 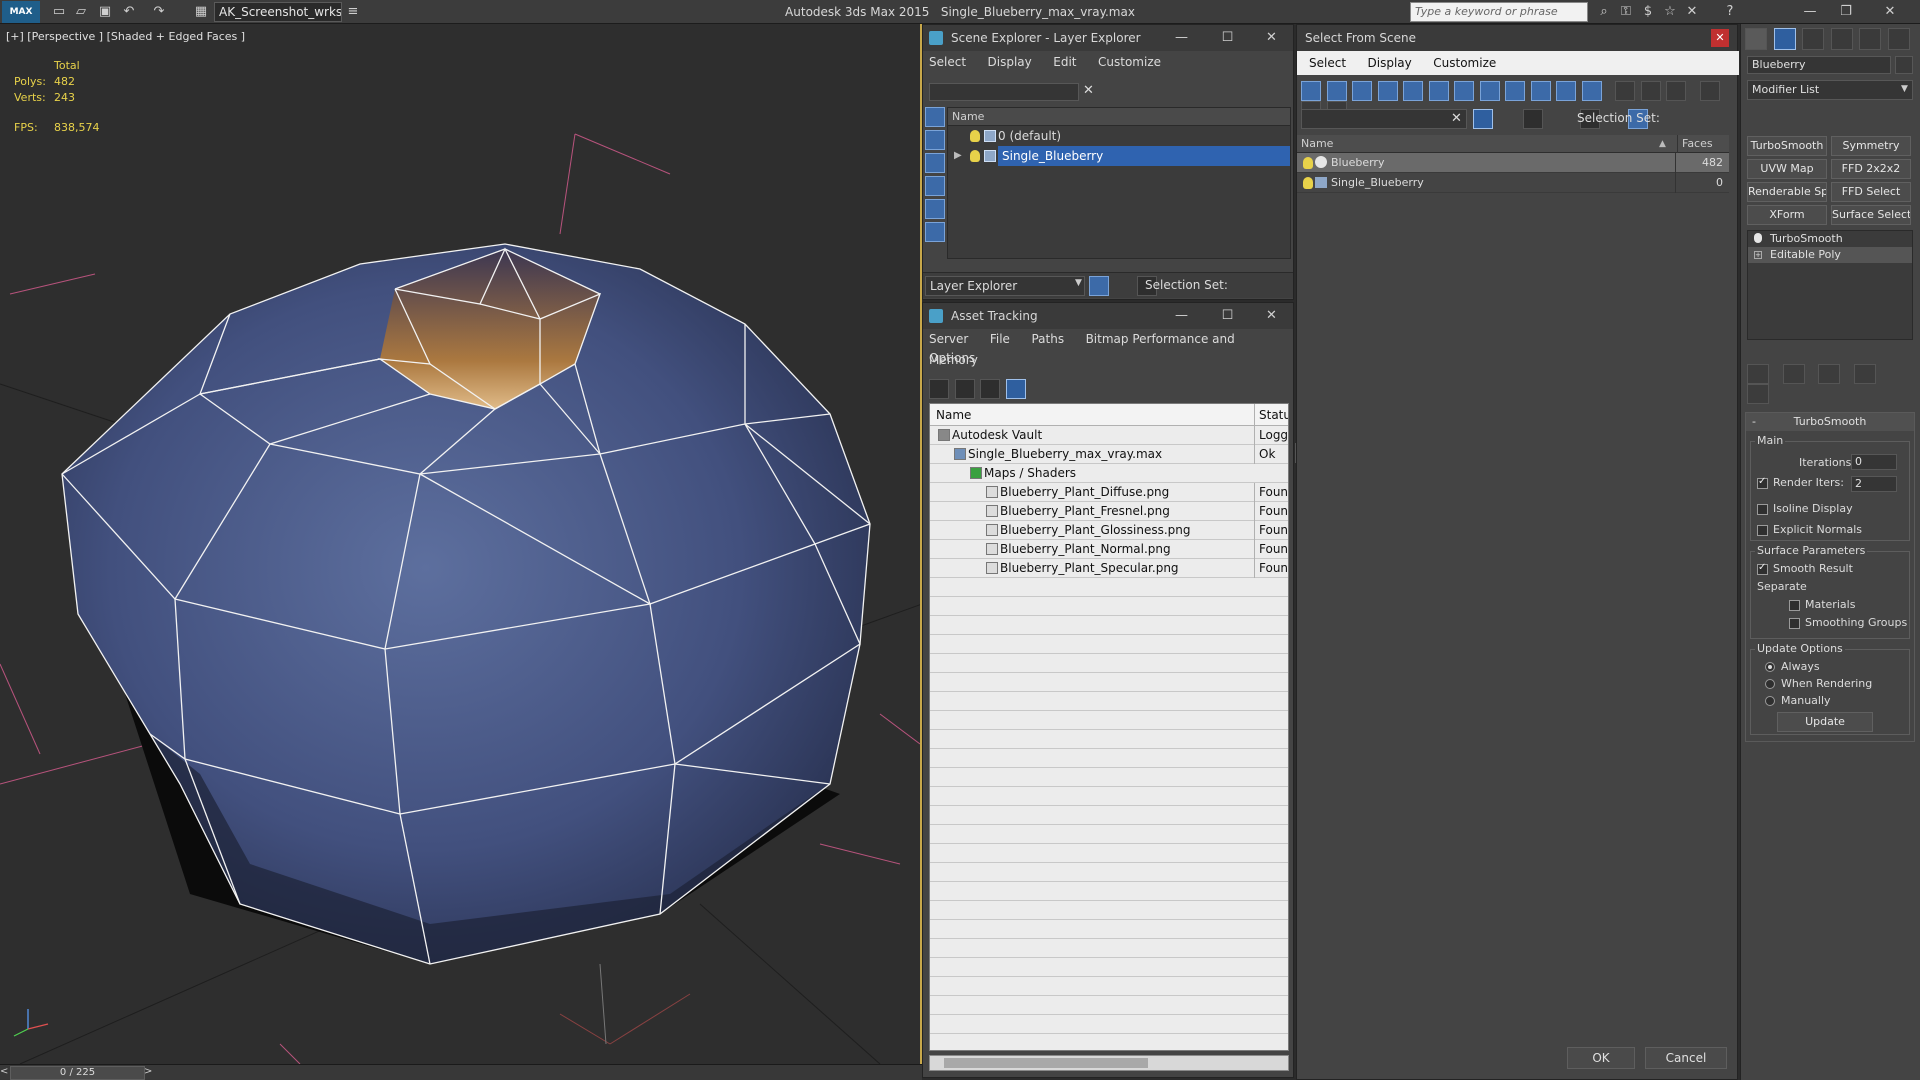 I want to click on ss-object-row: Single_Blueberry 0, so click(x=1513, y=183).